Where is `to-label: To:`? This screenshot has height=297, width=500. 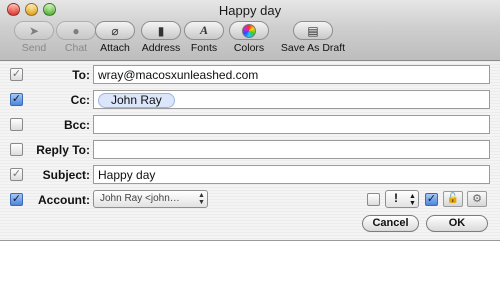
to-label: To: is located at coordinates (81, 75).